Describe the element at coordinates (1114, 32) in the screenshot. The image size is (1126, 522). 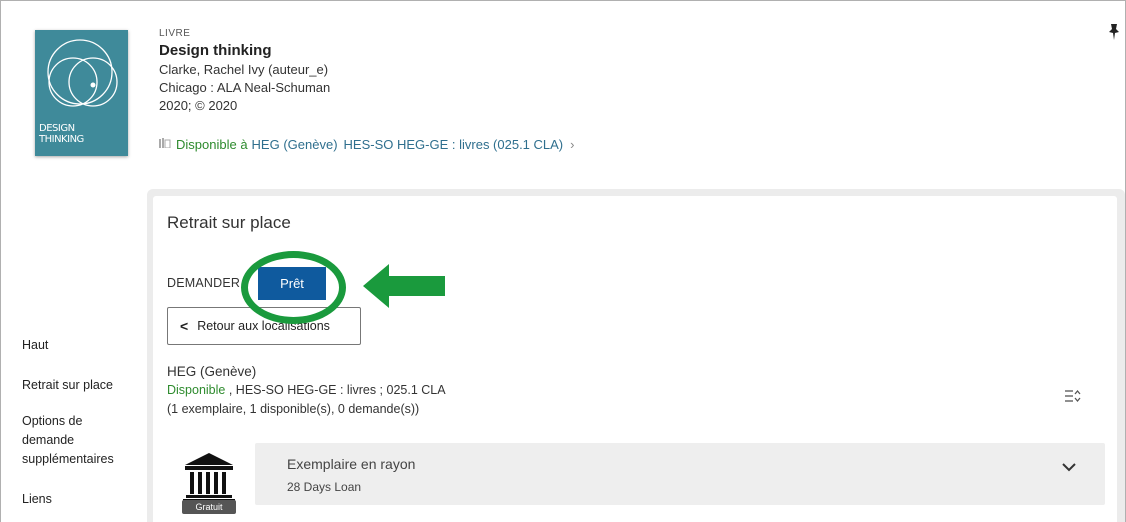
I see `pin-icon` at that location.